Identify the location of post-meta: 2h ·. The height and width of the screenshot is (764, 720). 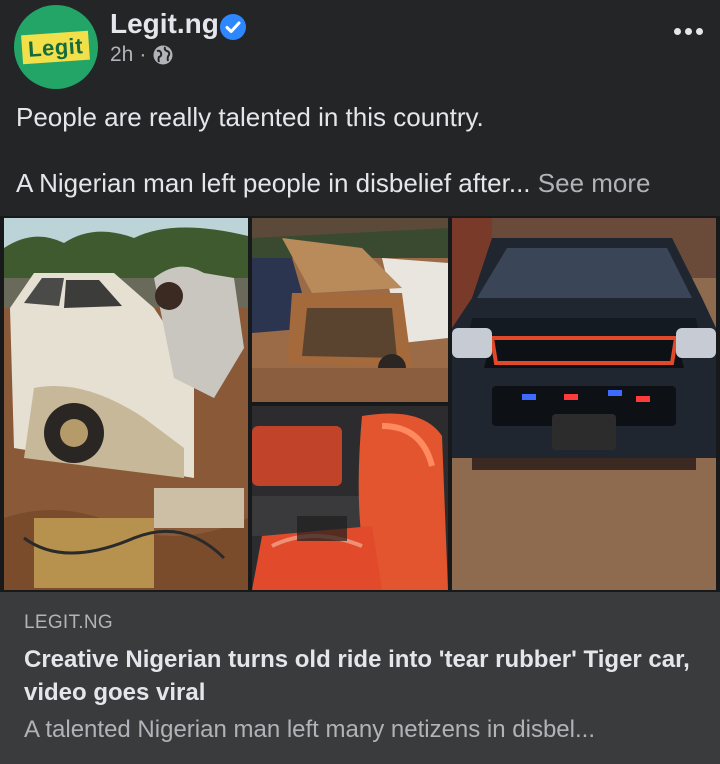
(142, 55).